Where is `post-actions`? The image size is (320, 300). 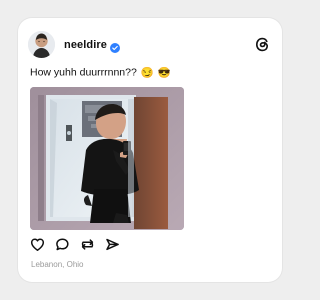 post-actions is located at coordinates (85, 245).